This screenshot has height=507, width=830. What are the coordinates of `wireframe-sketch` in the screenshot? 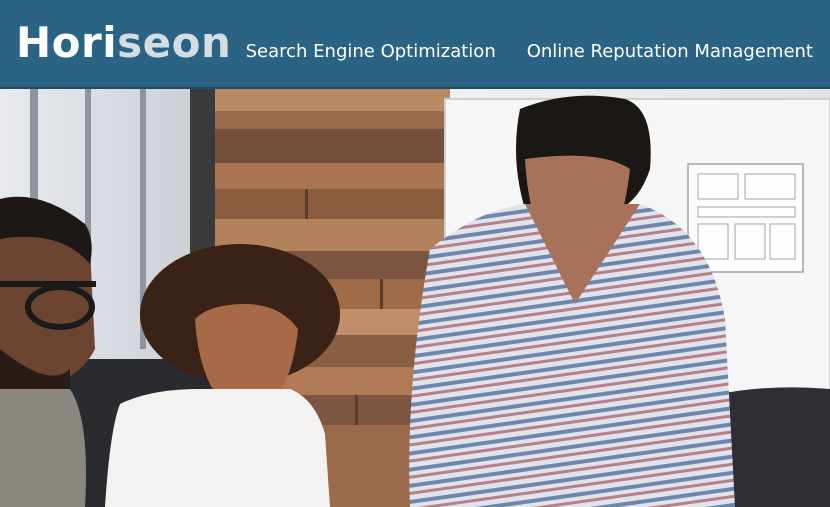 It's located at (745, 218).